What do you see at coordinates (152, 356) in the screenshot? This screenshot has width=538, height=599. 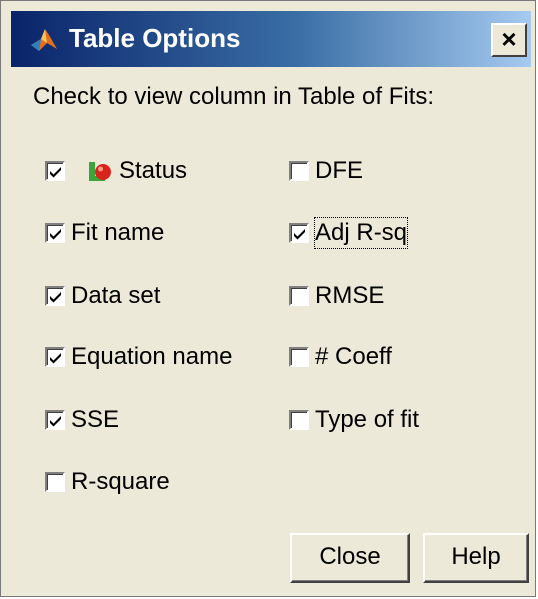 I see `equation-name-label: Equation name` at bounding box center [152, 356].